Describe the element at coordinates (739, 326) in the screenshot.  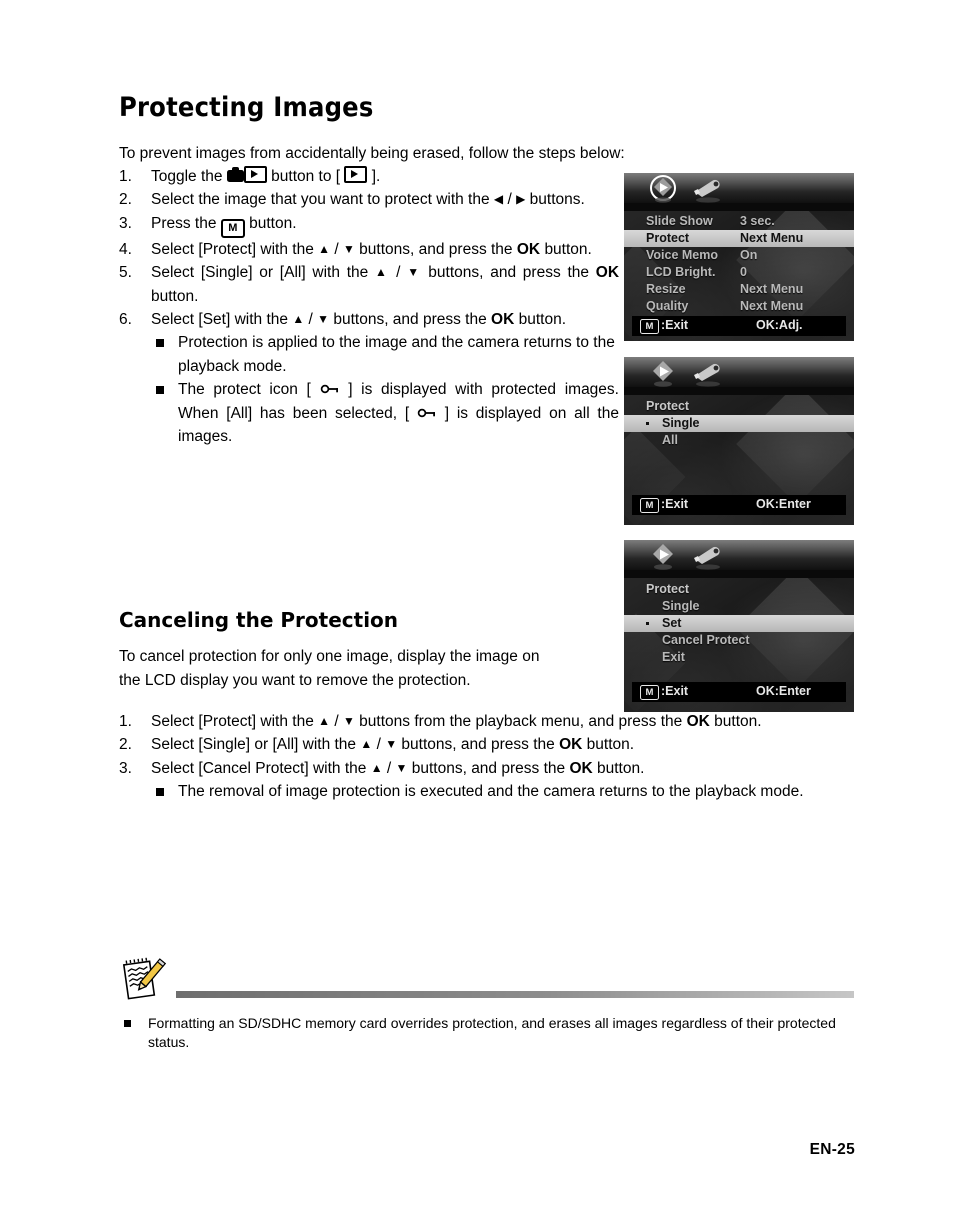
I see `menu-status-bar: M :Exit OK:Adj.` at that location.